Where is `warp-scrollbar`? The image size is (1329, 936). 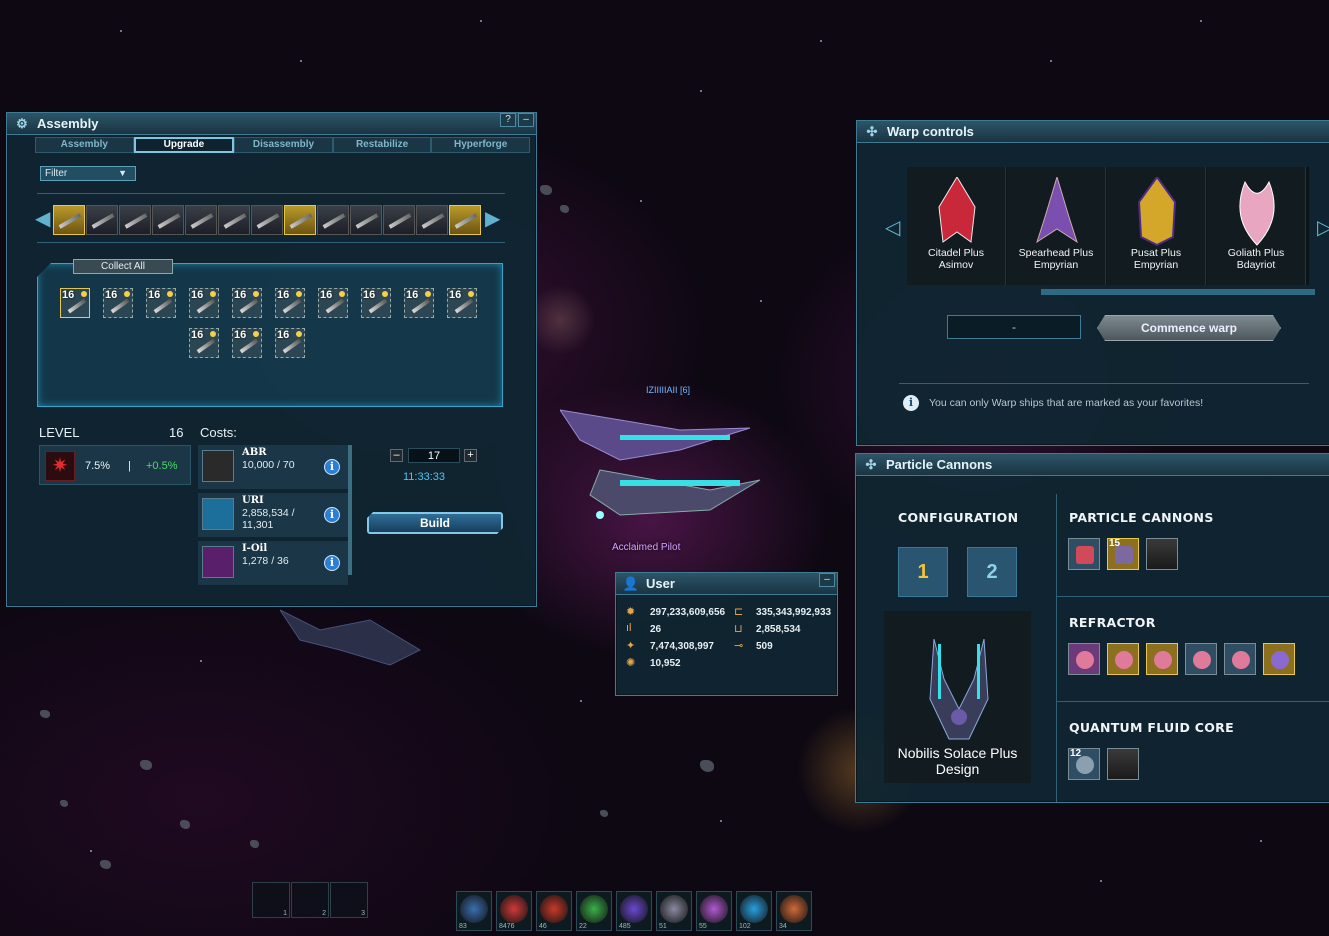
warp-scrollbar is located at coordinates (1178, 292).